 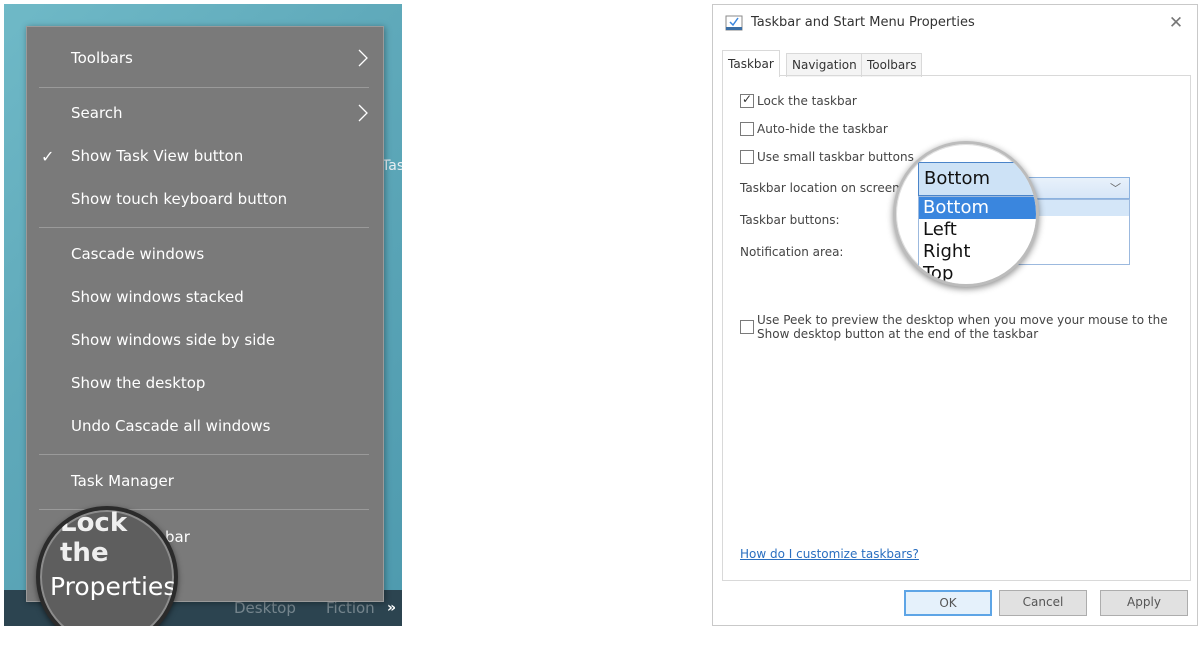 I want to click on checkbox-label: Lock the taskbar, so click(x=807, y=101).